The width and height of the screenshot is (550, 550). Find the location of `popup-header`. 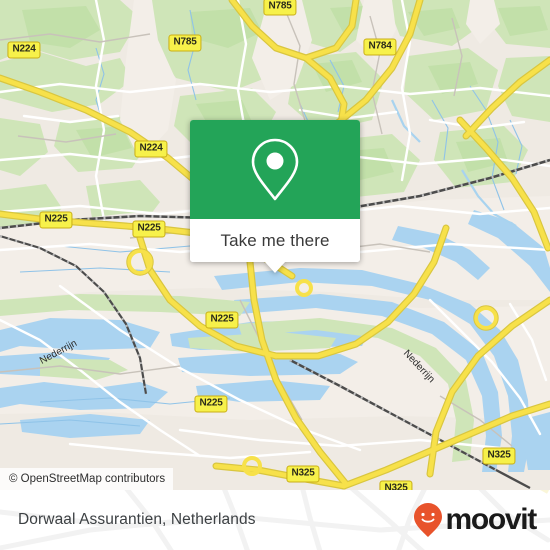

popup-header is located at coordinates (275, 169).